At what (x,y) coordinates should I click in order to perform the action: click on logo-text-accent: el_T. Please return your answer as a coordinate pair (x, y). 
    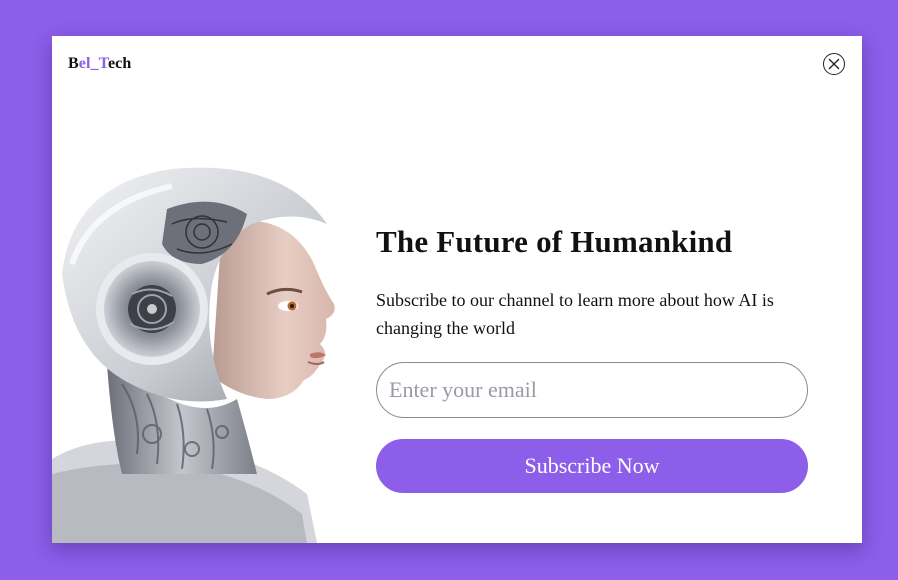
    Looking at the image, I should click on (93, 63).